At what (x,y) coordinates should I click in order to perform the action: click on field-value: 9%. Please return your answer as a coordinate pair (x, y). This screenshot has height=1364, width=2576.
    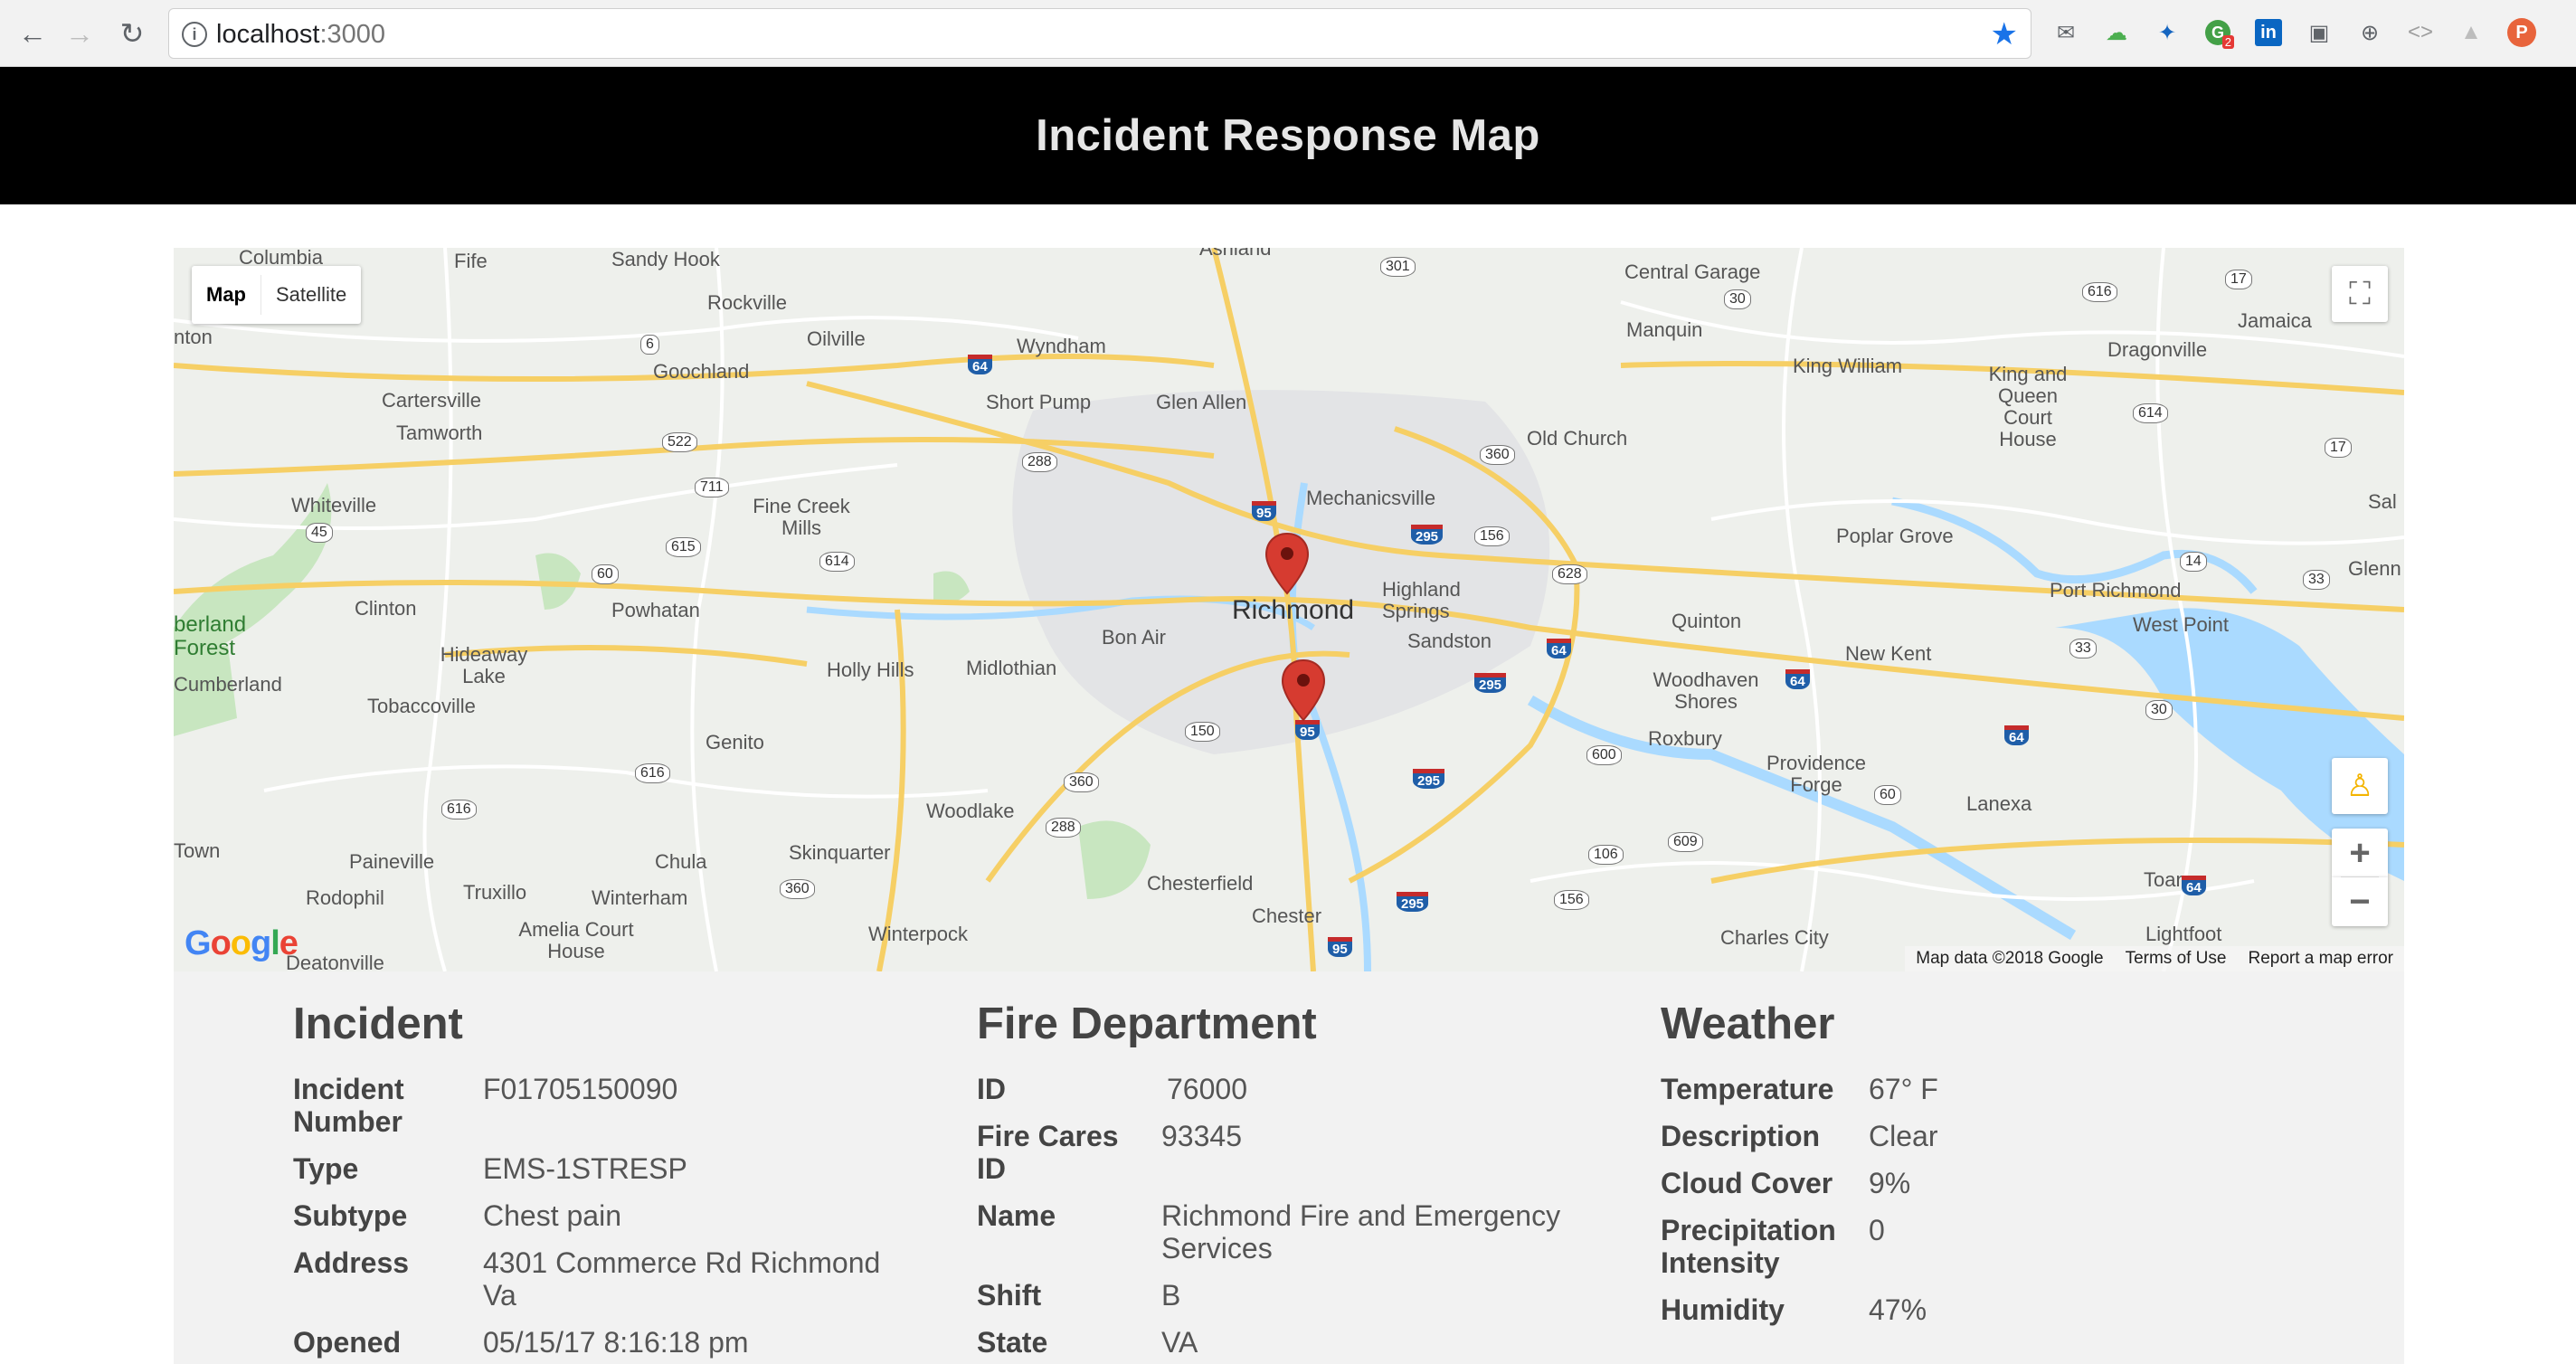
    Looking at the image, I should click on (1890, 1183).